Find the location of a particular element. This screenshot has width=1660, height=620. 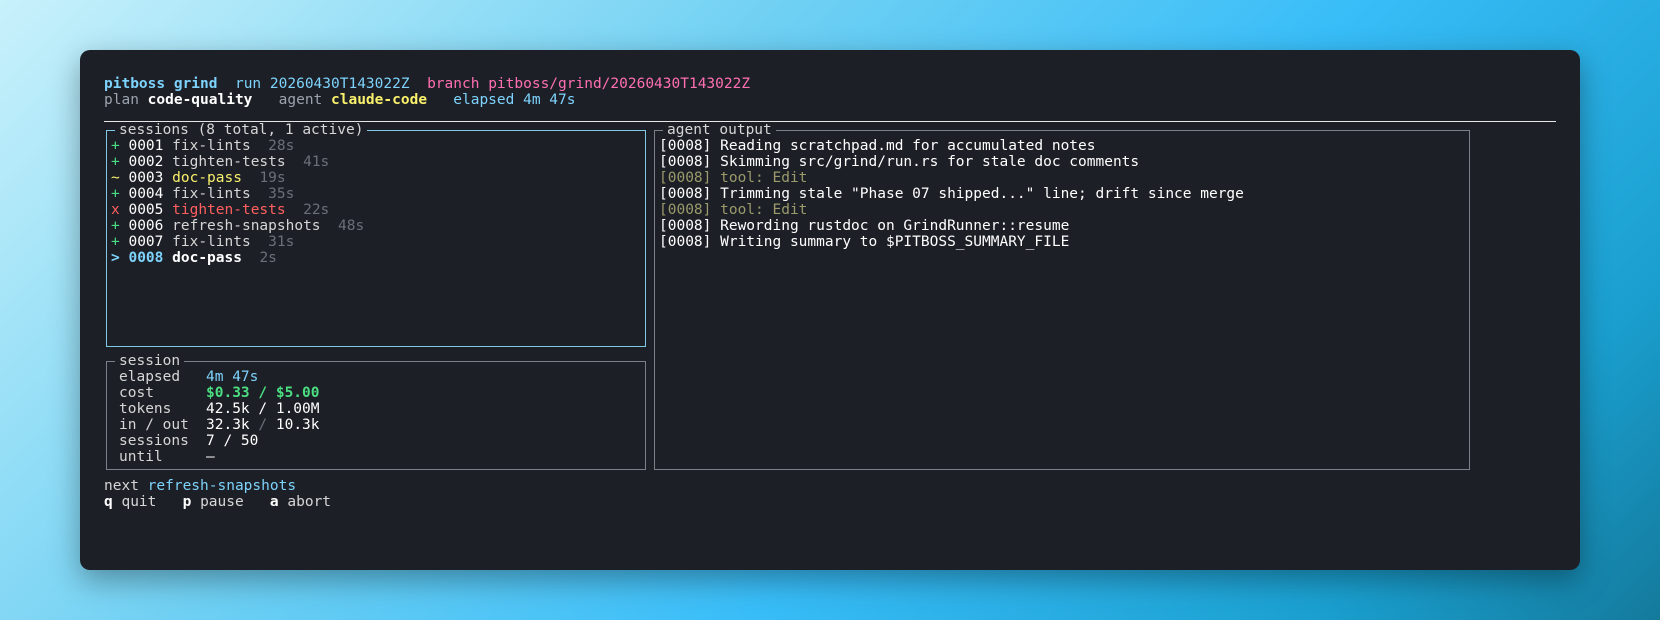

session-id: 0003 is located at coordinates (146, 178).